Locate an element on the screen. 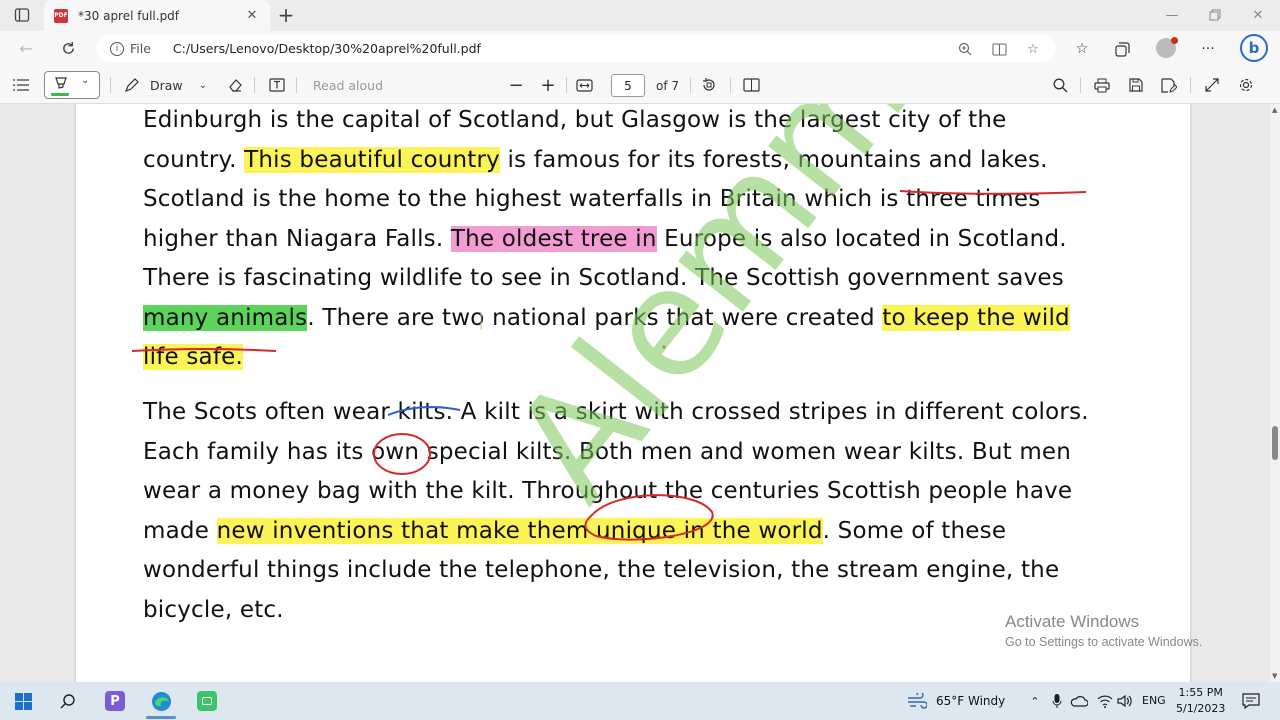 The width and height of the screenshot is (1280, 720). eraser-icon is located at coordinates (235, 85).